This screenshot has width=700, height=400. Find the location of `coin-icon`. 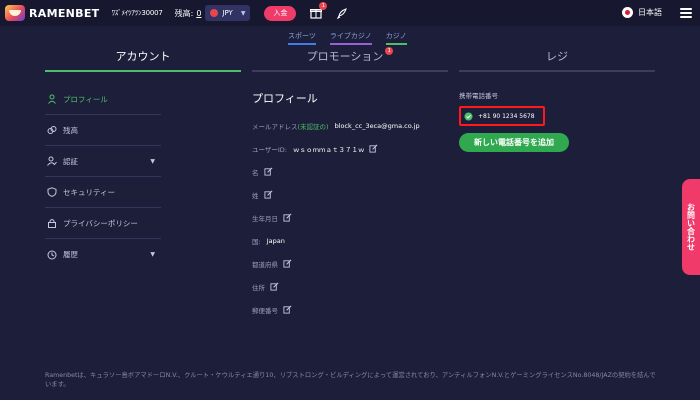

coin-icon is located at coordinates (214, 13).